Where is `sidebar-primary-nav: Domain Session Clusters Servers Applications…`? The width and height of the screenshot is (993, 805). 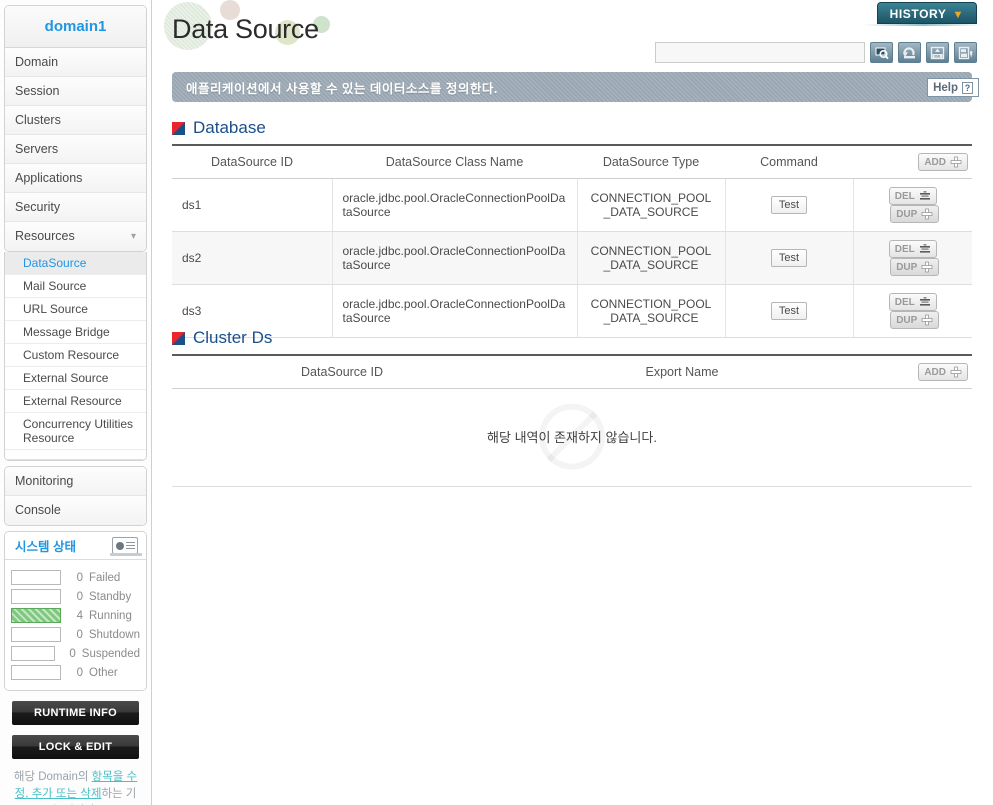 sidebar-primary-nav: Domain Session Clusters Servers Applications… is located at coordinates (75, 149).